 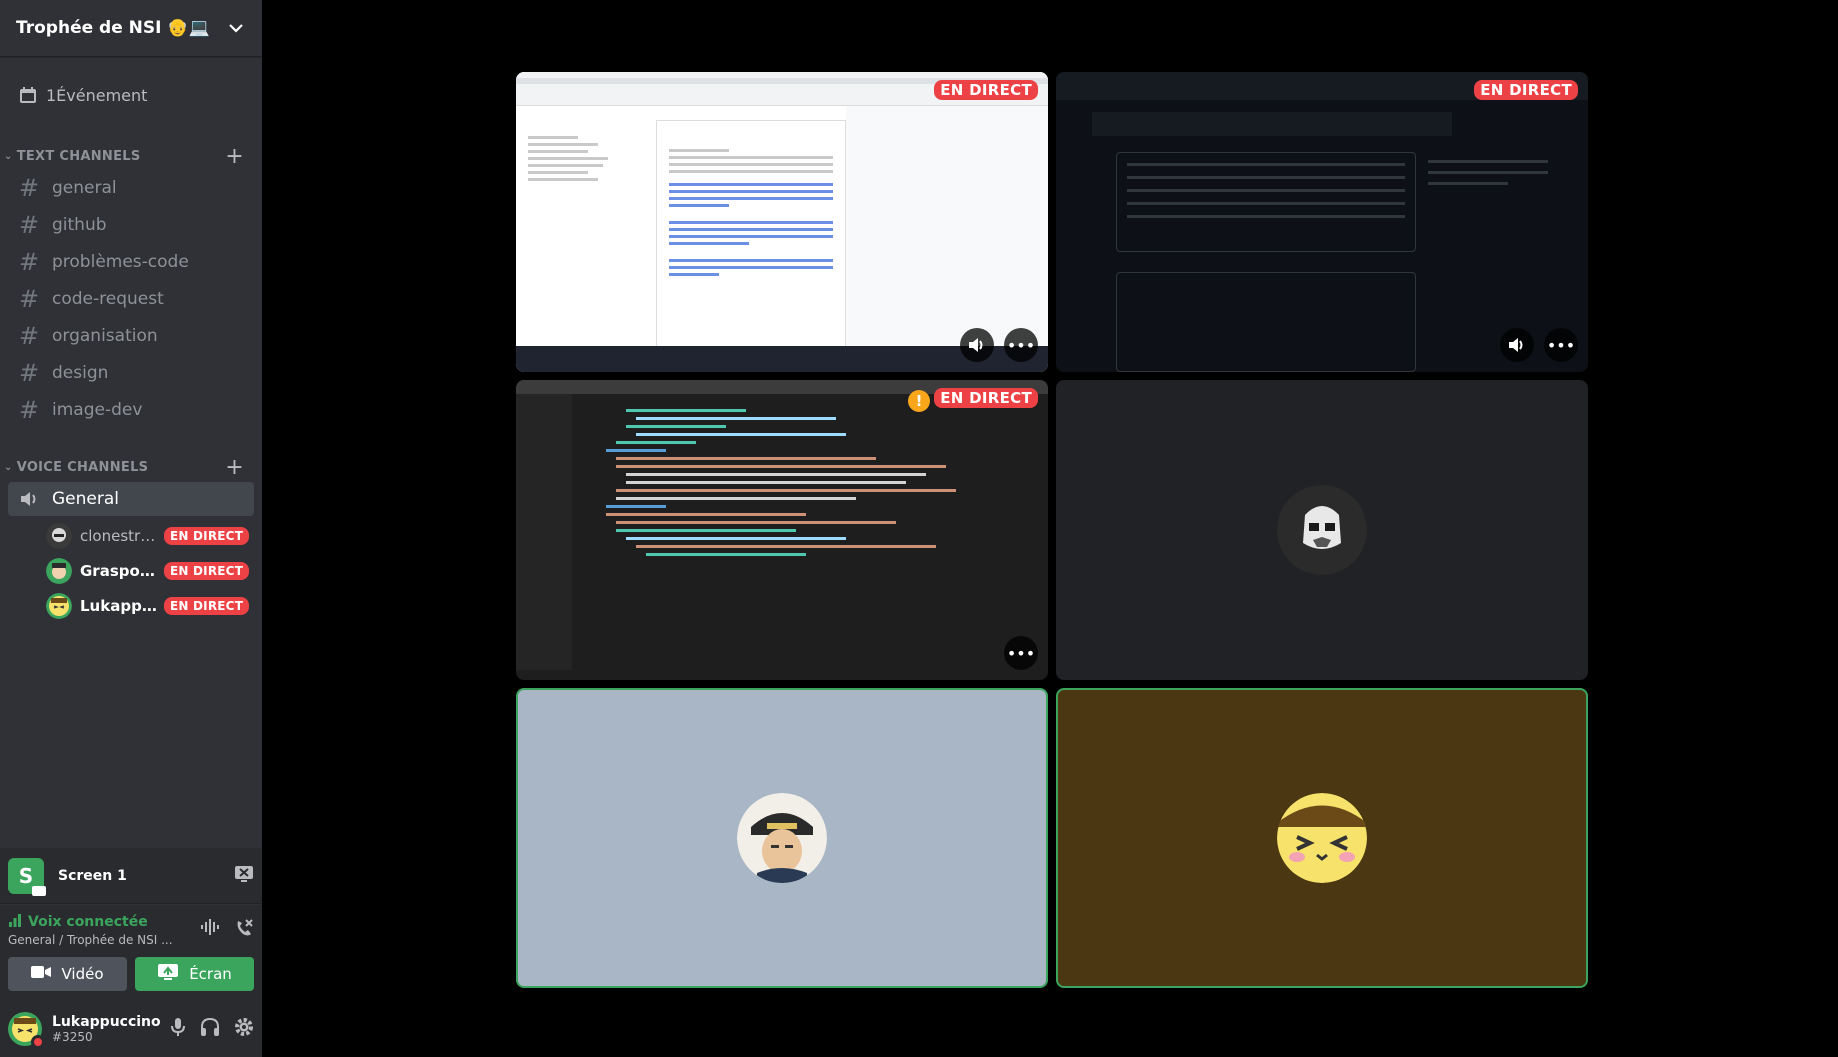 What do you see at coordinates (244, 1029) in the screenshot?
I see `gear-icon` at bounding box center [244, 1029].